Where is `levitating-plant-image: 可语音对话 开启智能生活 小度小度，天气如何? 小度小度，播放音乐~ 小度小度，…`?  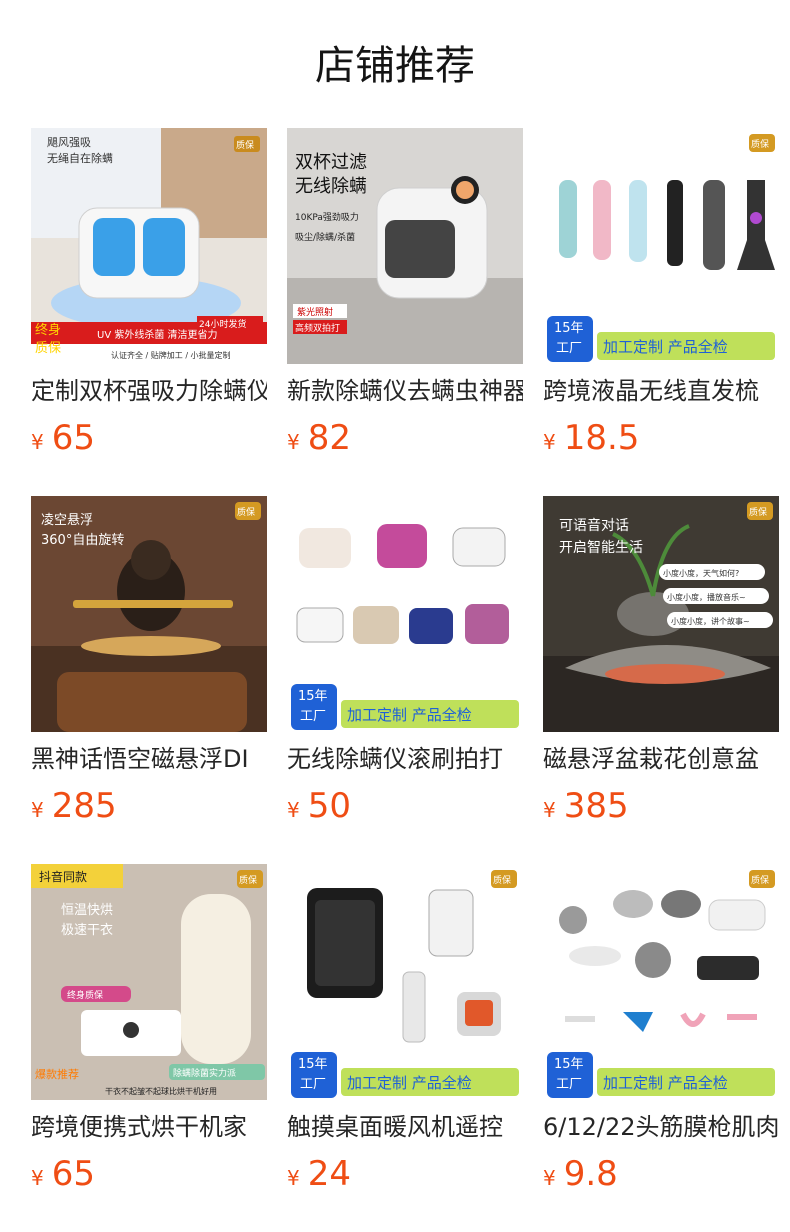 levitating-plant-image: 可语音对话 开启智能生活 小度小度，天气如何? 小度小度，播放音乐~ 小度小度，… is located at coordinates (661, 614).